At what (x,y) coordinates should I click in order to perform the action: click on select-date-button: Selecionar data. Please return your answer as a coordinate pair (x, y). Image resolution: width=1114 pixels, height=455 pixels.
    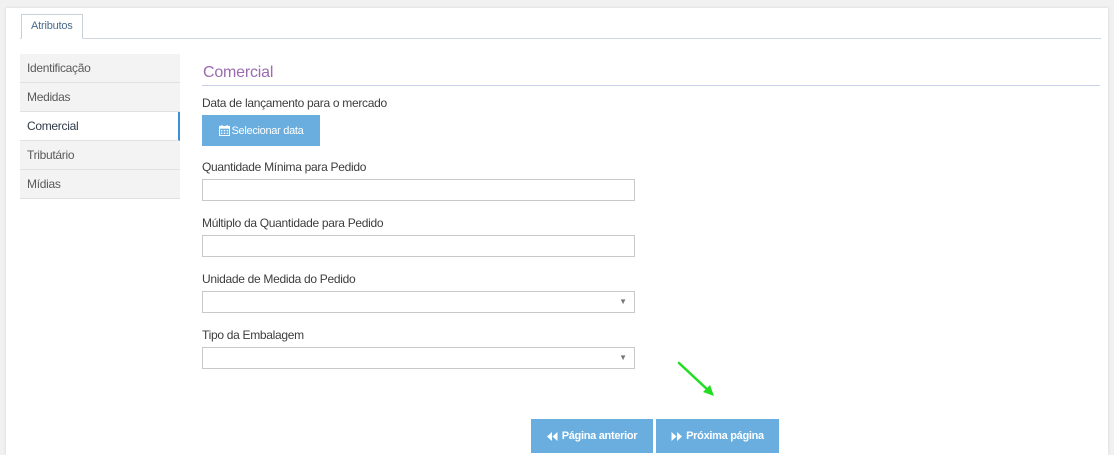
    Looking at the image, I should click on (261, 130).